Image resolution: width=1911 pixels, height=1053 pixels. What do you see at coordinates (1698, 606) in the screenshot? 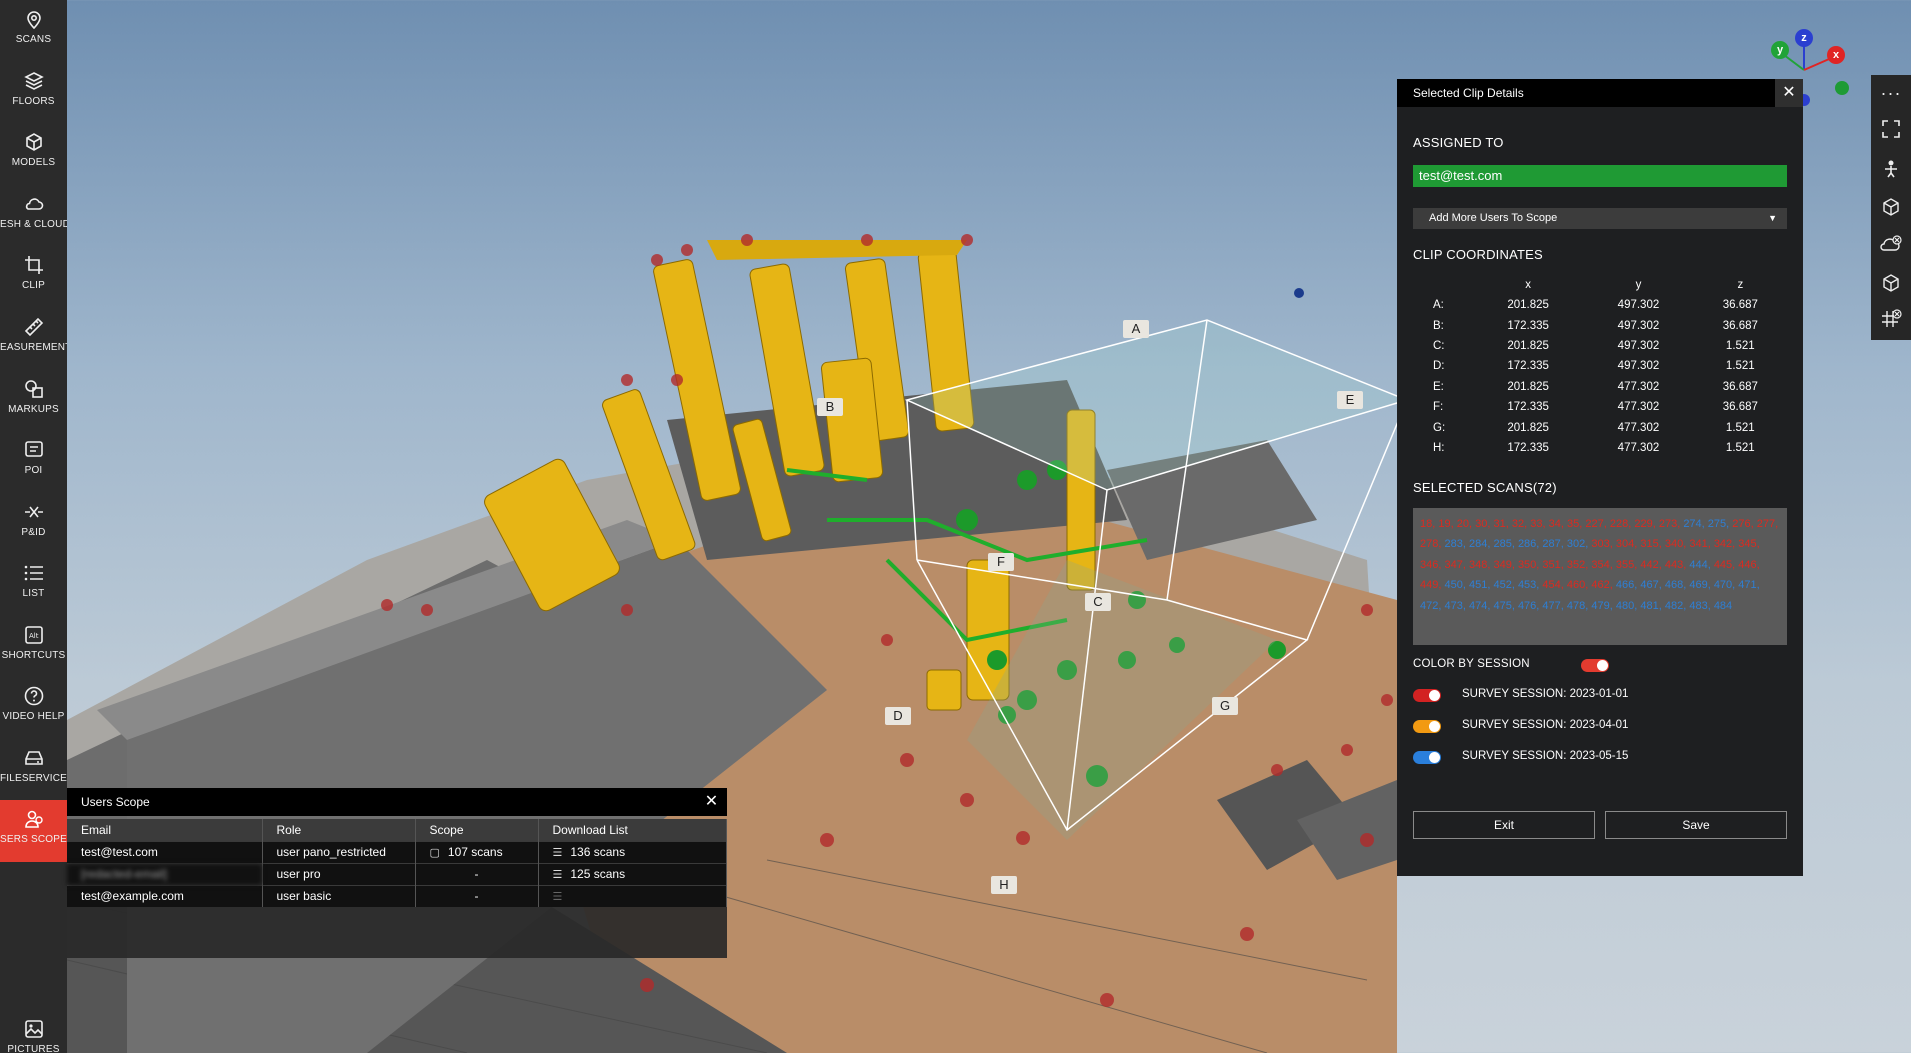
I see `scan-id: 483` at bounding box center [1698, 606].